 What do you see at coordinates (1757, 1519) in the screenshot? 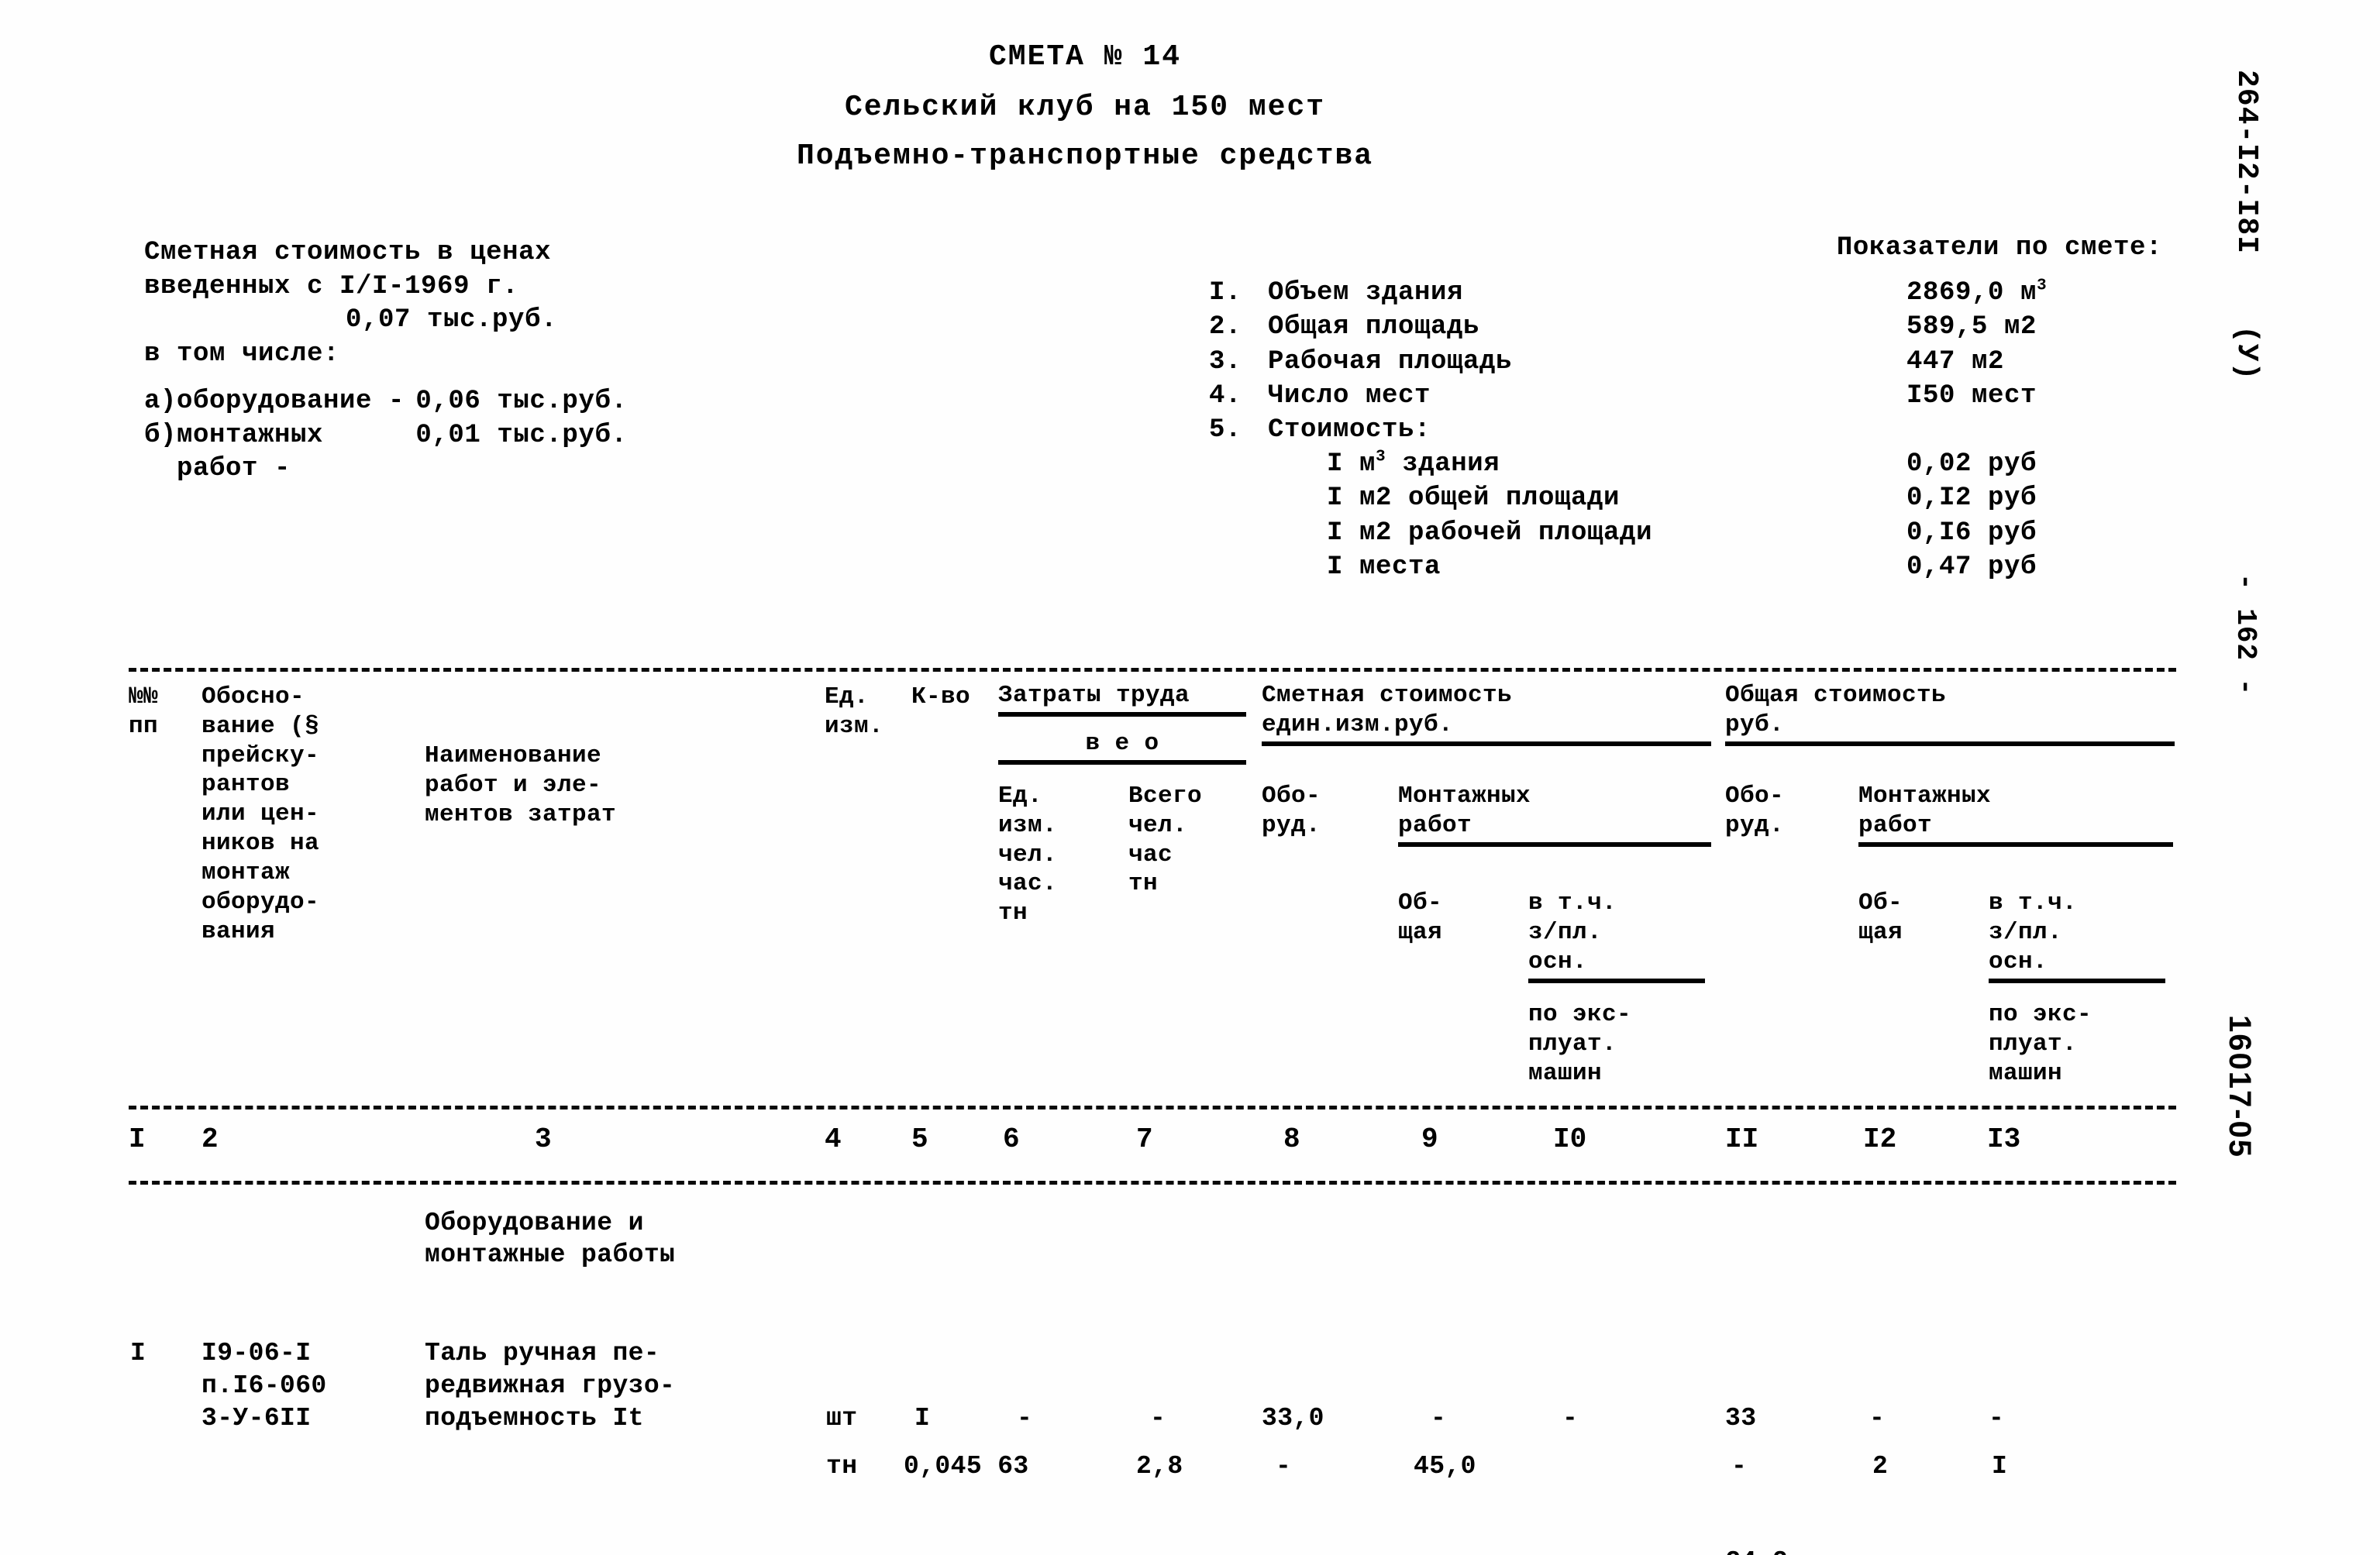
I see `wage-fraction: 24,2 I,2` at bounding box center [1757, 1519].